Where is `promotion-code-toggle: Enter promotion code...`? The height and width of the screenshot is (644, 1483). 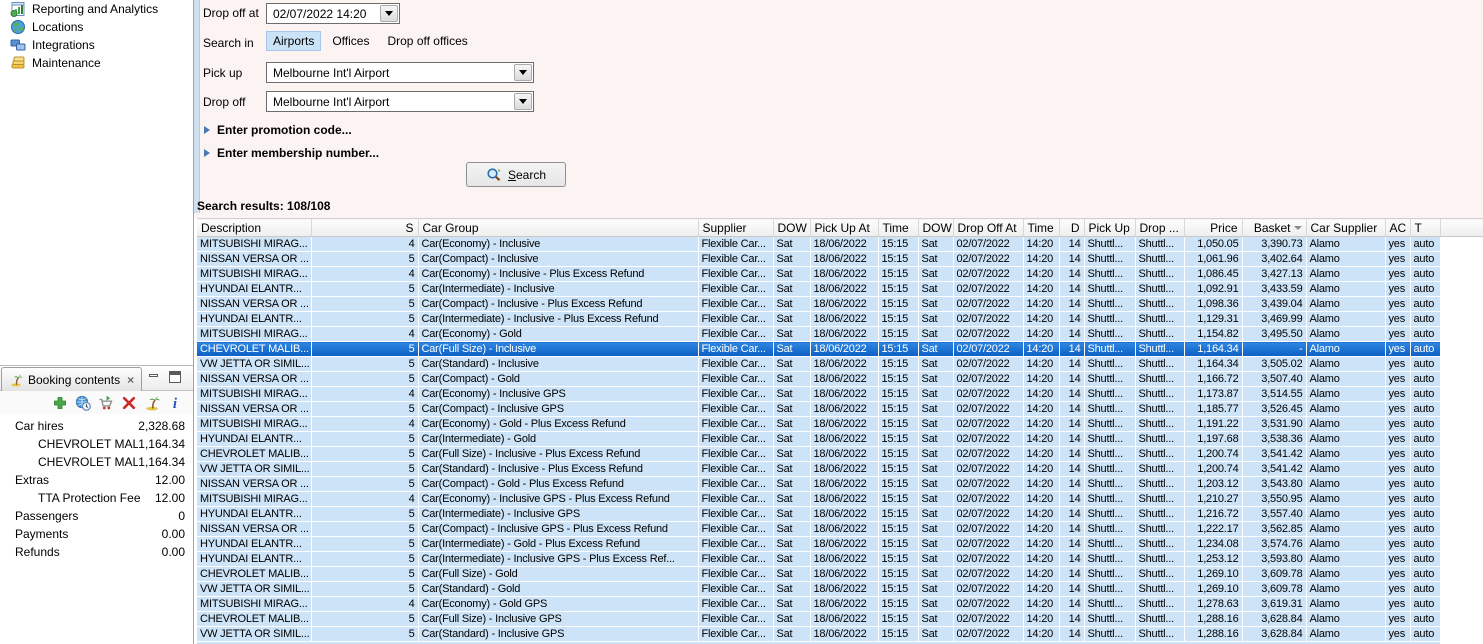 promotion-code-toggle: Enter promotion code... is located at coordinates (278, 130).